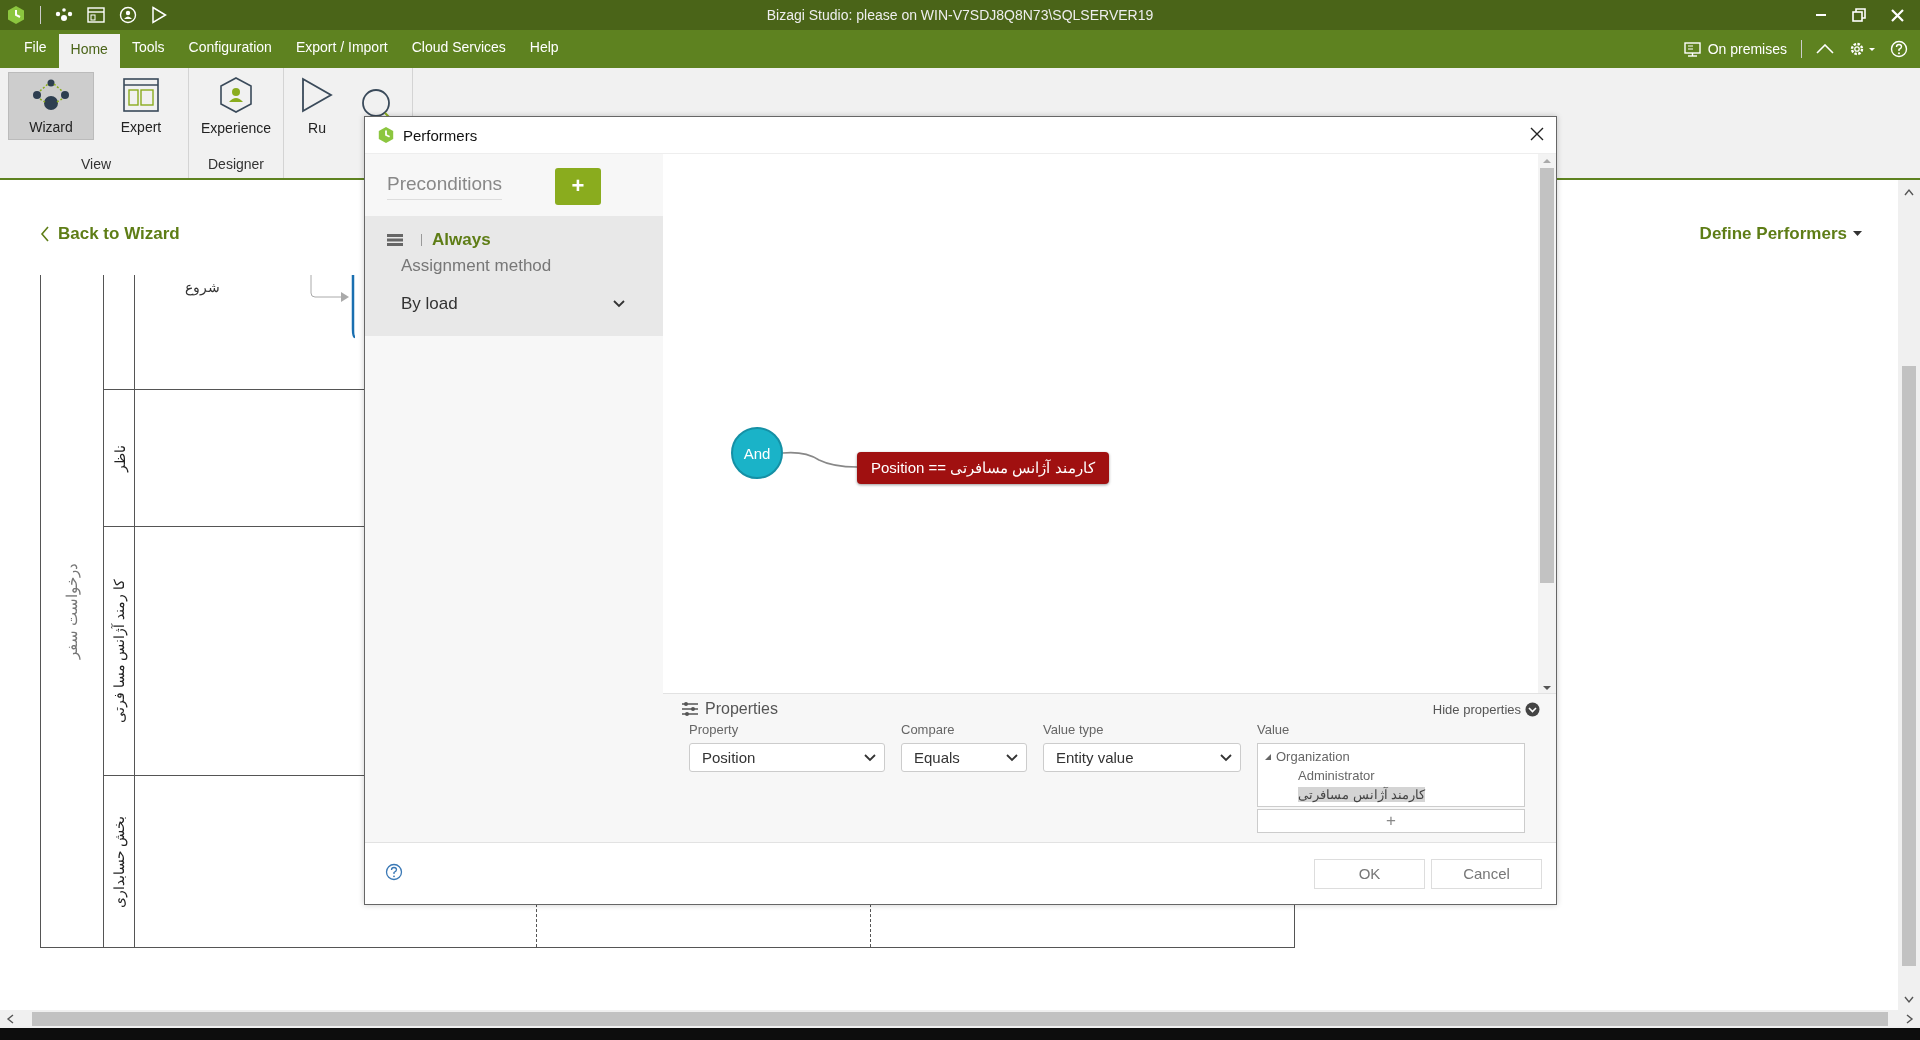 The image size is (1920, 1040). I want to click on select-field: Equals, so click(964, 758).